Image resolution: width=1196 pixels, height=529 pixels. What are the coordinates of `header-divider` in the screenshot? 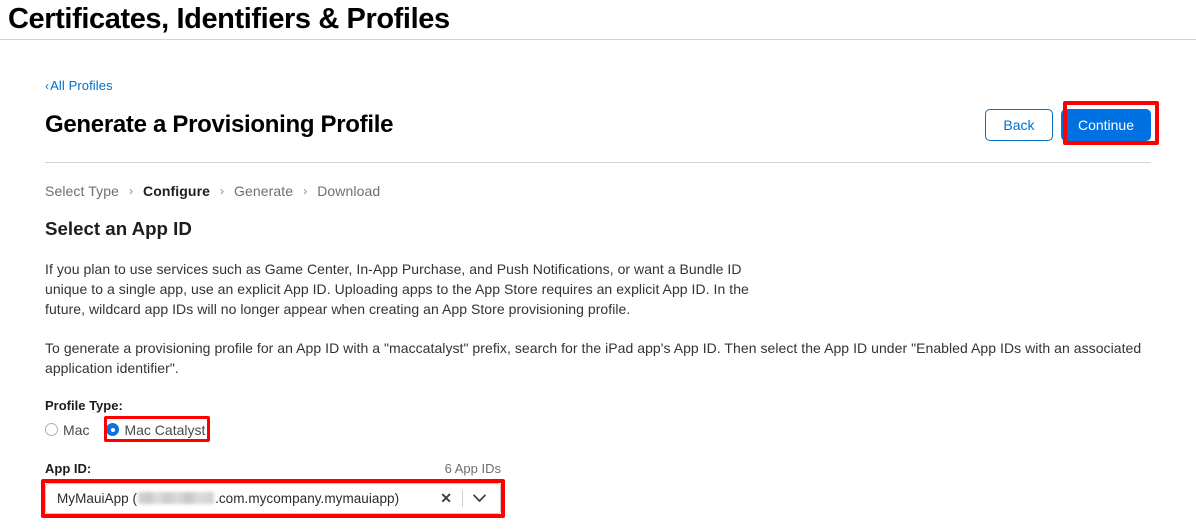 It's located at (598, 162).